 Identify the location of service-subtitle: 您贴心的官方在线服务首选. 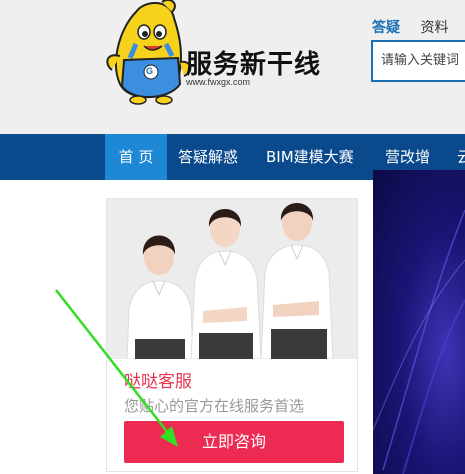
(214, 406).